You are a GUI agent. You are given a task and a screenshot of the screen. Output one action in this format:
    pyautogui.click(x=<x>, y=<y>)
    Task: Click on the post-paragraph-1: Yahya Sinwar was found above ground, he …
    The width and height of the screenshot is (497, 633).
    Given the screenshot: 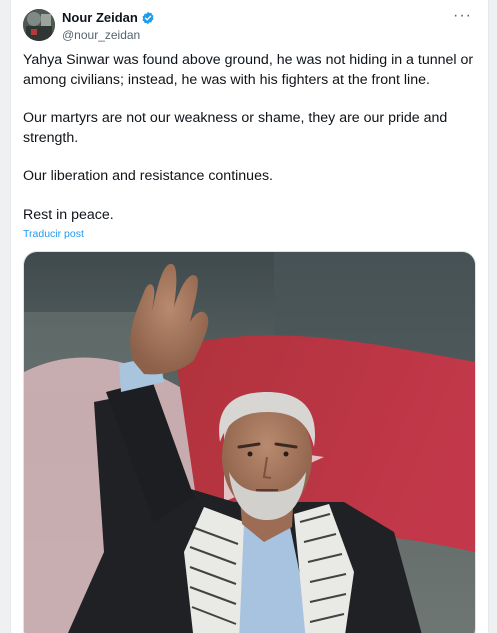 What is the action you would take?
    pyautogui.click(x=250, y=70)
    